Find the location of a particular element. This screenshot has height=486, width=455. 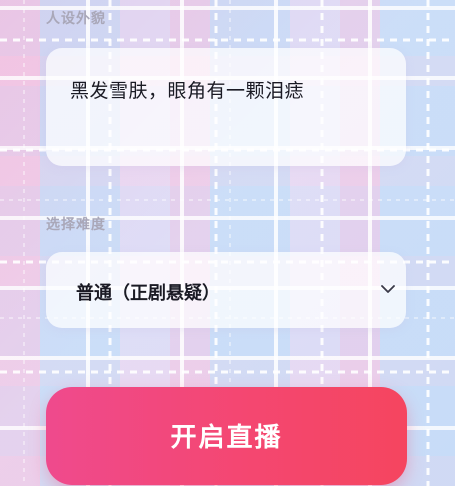

difficulty-section-label: 选择难度 is located at coordinates (76, 225).